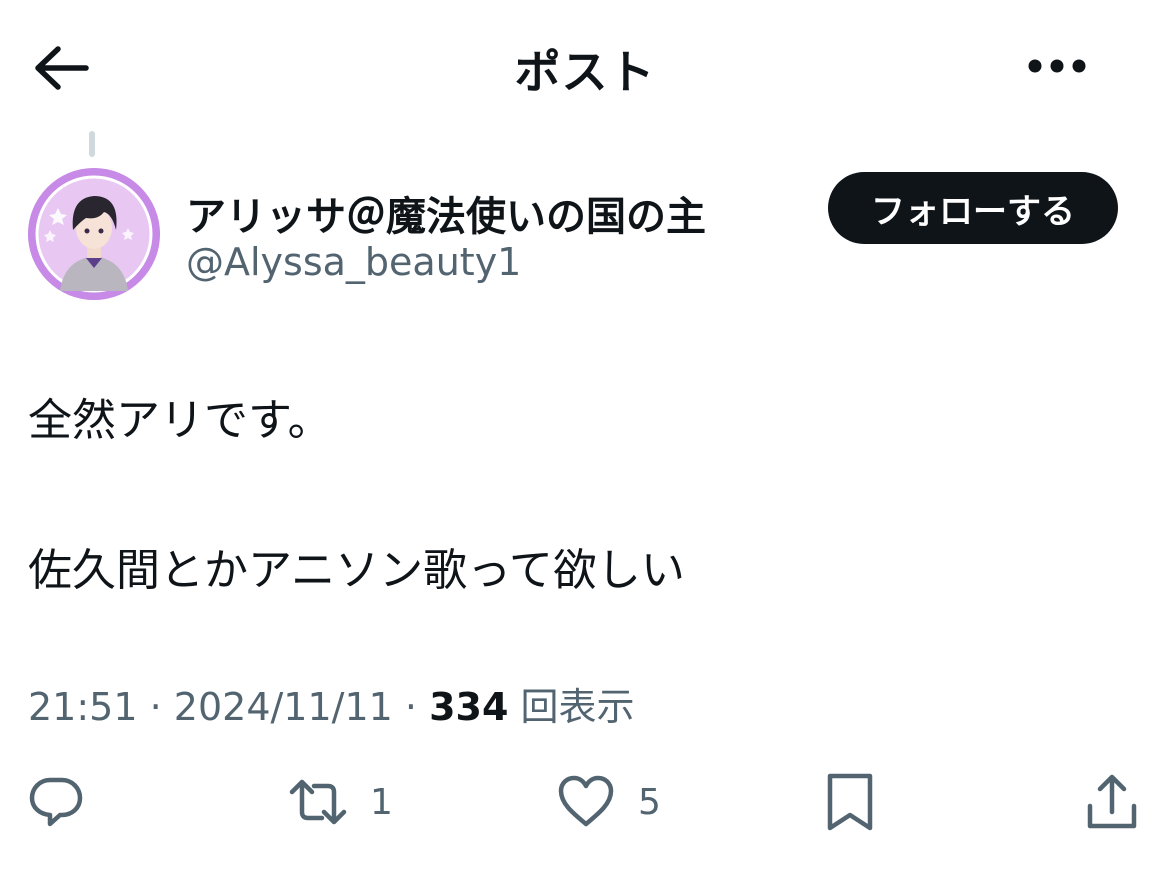  What do you see at coordinates (446, 213) in the screenshot?
I see `author-display-name: アリッサ＠魔法使いの国の主` at bounding box center [446, 213].